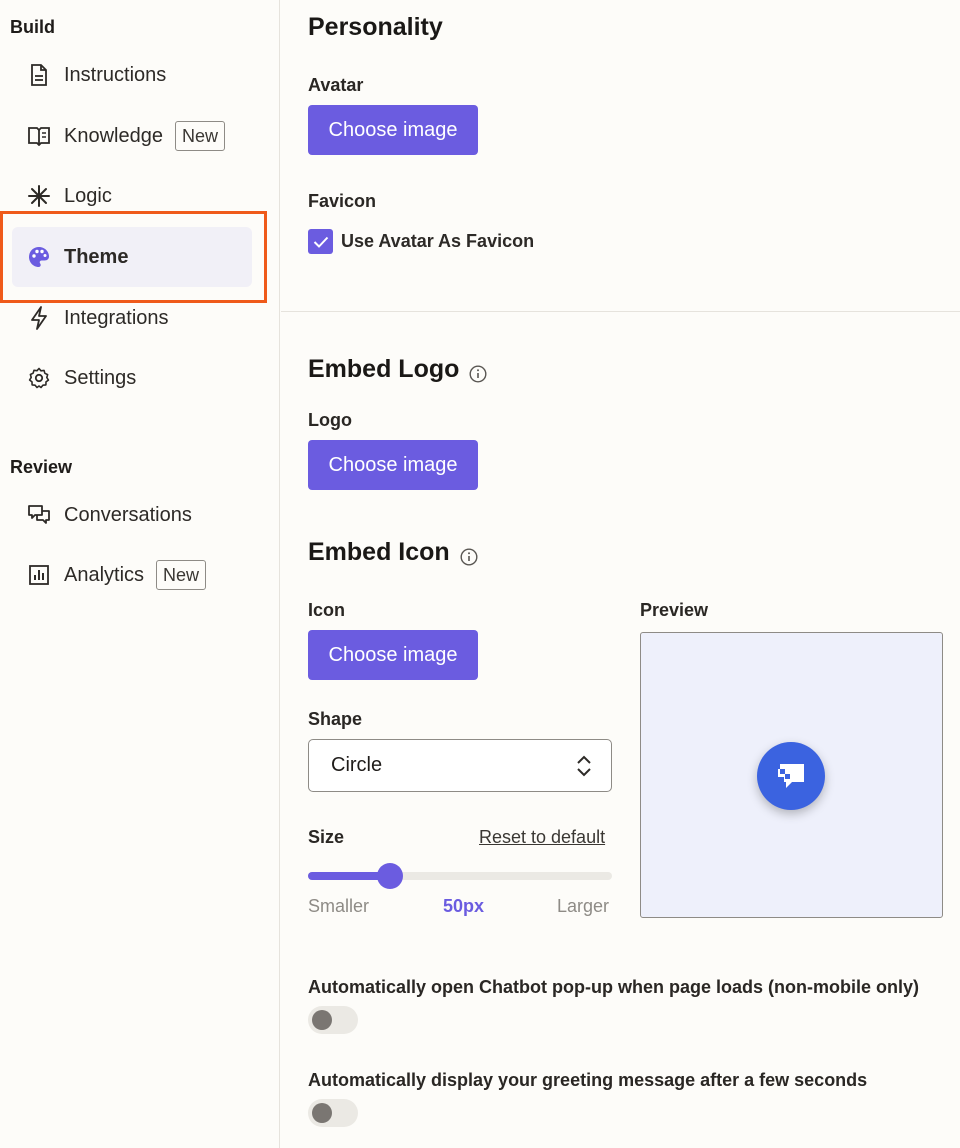 The image size is (960, 1148). I want to click on icon-choose-image-button: Choose image, so click(393, 655).